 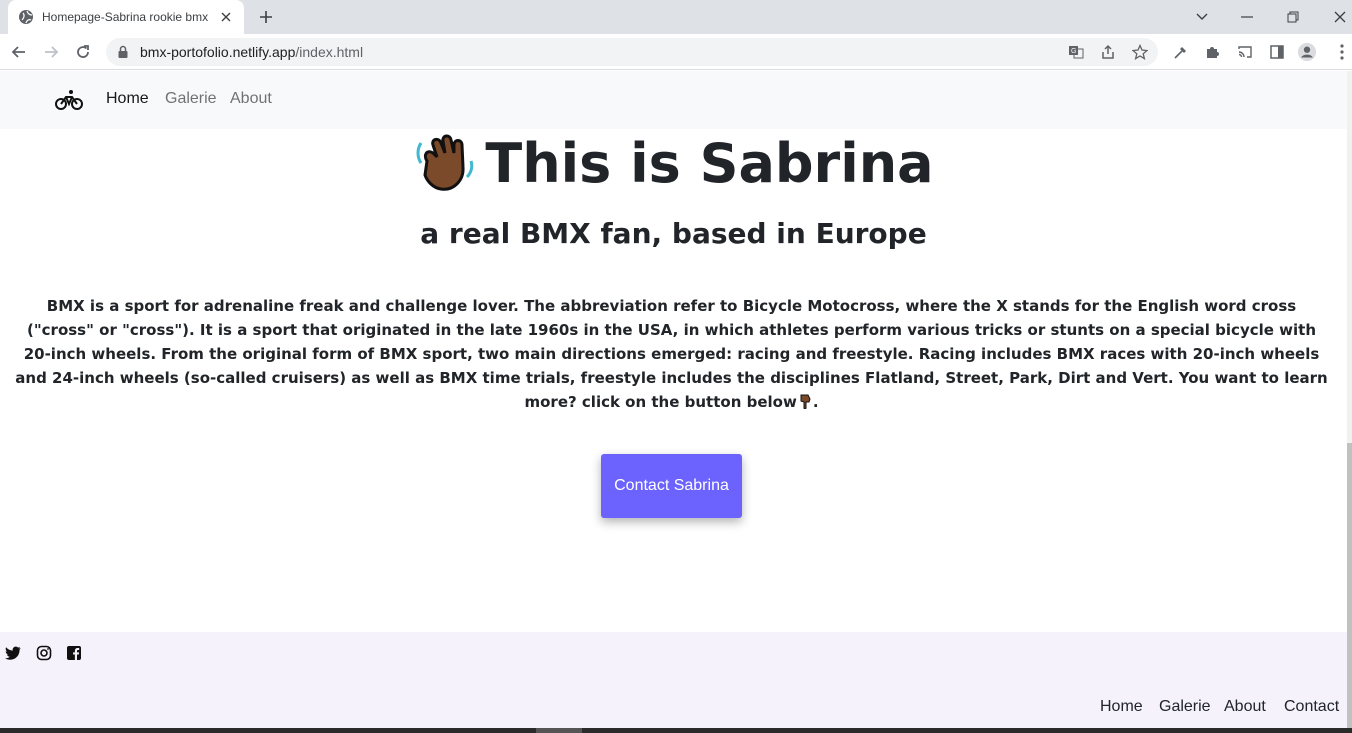 I want to click on footer-link-home: Home, so click(x=1121, y=707).